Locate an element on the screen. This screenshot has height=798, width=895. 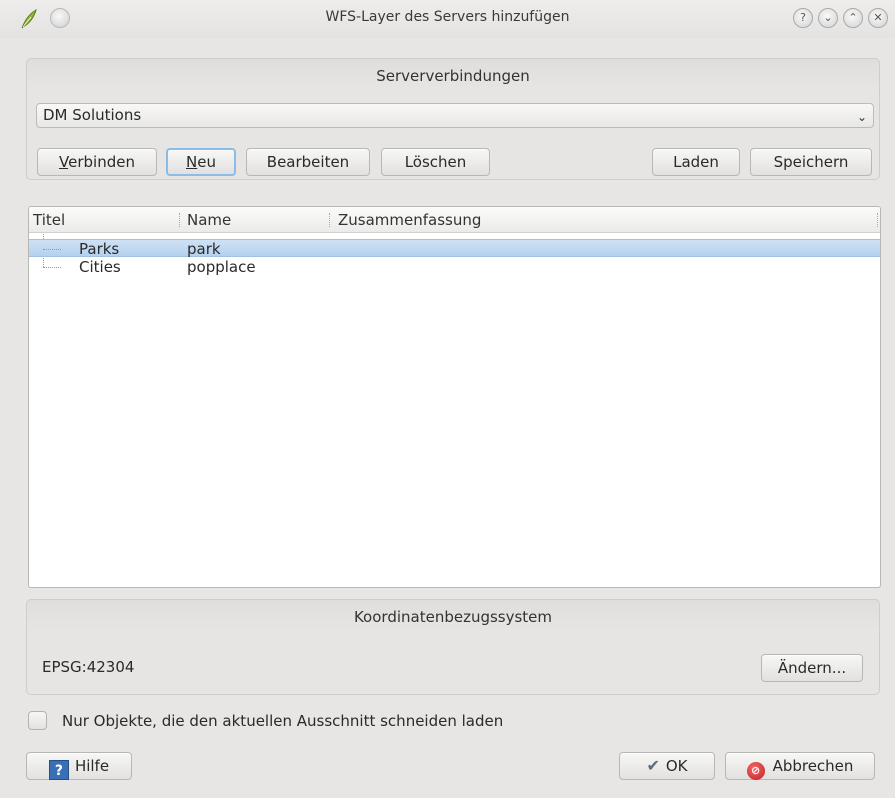
close-icon: ✕ is located at coordinates (878, 17).